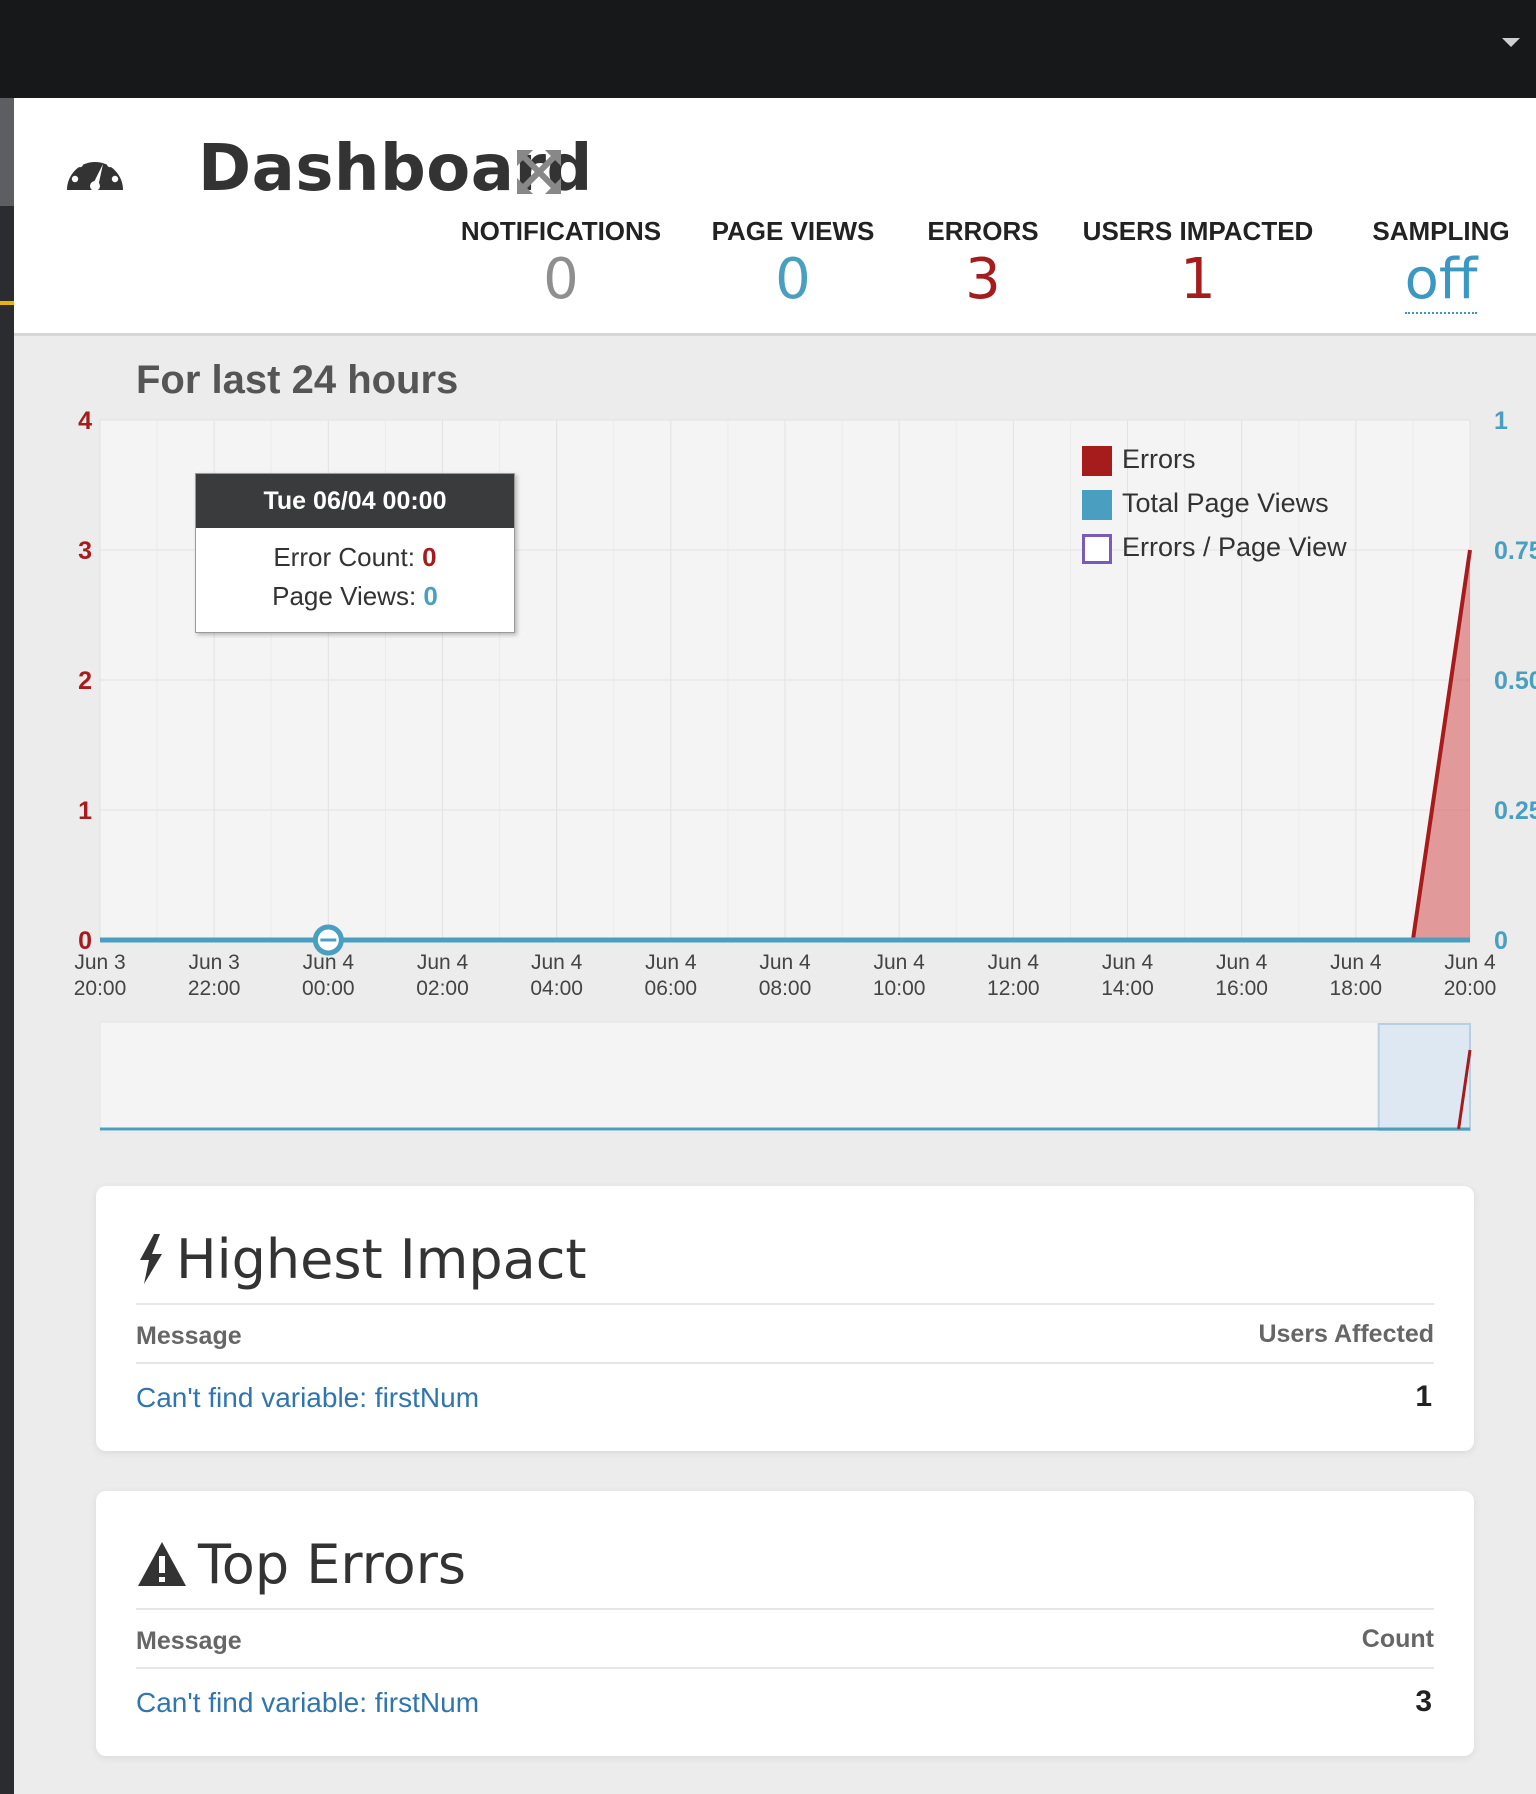 The width and height of the screenshot is (1536, 1794). Describe the element at coordinates (1423, 1701) in the screenshot. I see `error-count-value: 3` at that location.